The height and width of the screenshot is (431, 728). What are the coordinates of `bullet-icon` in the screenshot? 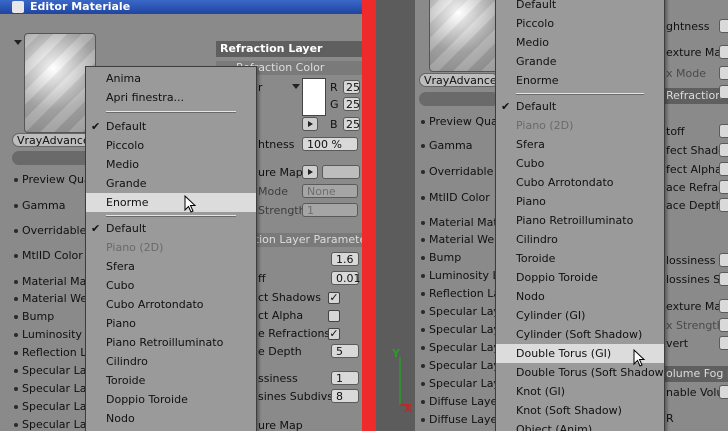 It's located at (16, 256).